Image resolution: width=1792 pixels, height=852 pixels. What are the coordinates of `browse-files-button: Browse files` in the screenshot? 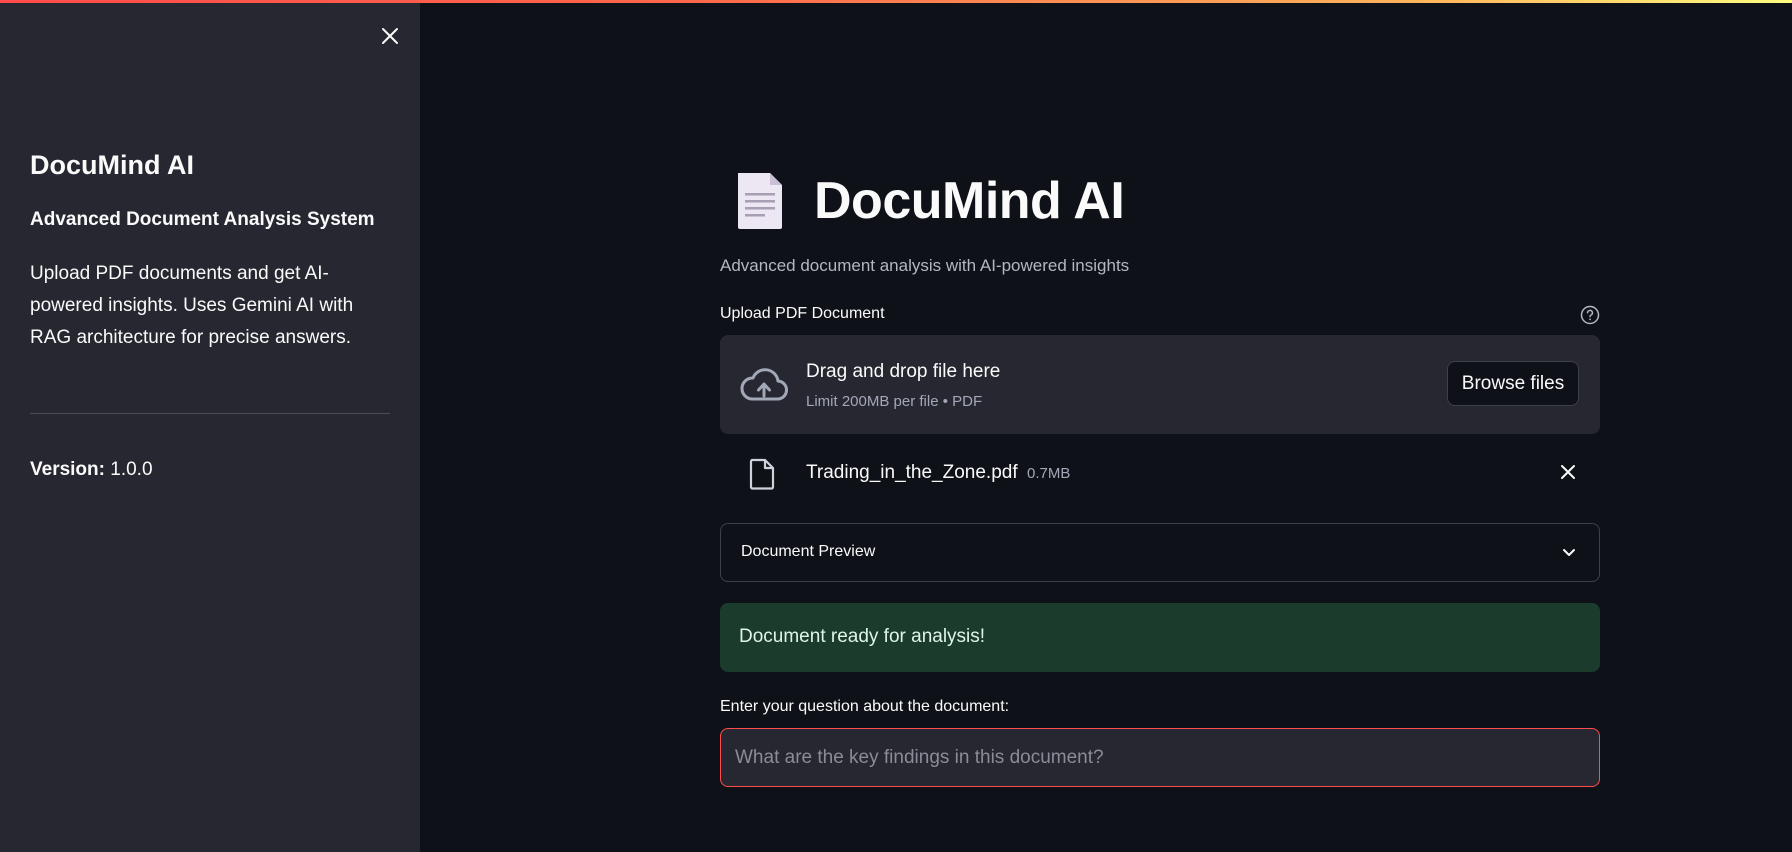 It's located at (1513, 383).